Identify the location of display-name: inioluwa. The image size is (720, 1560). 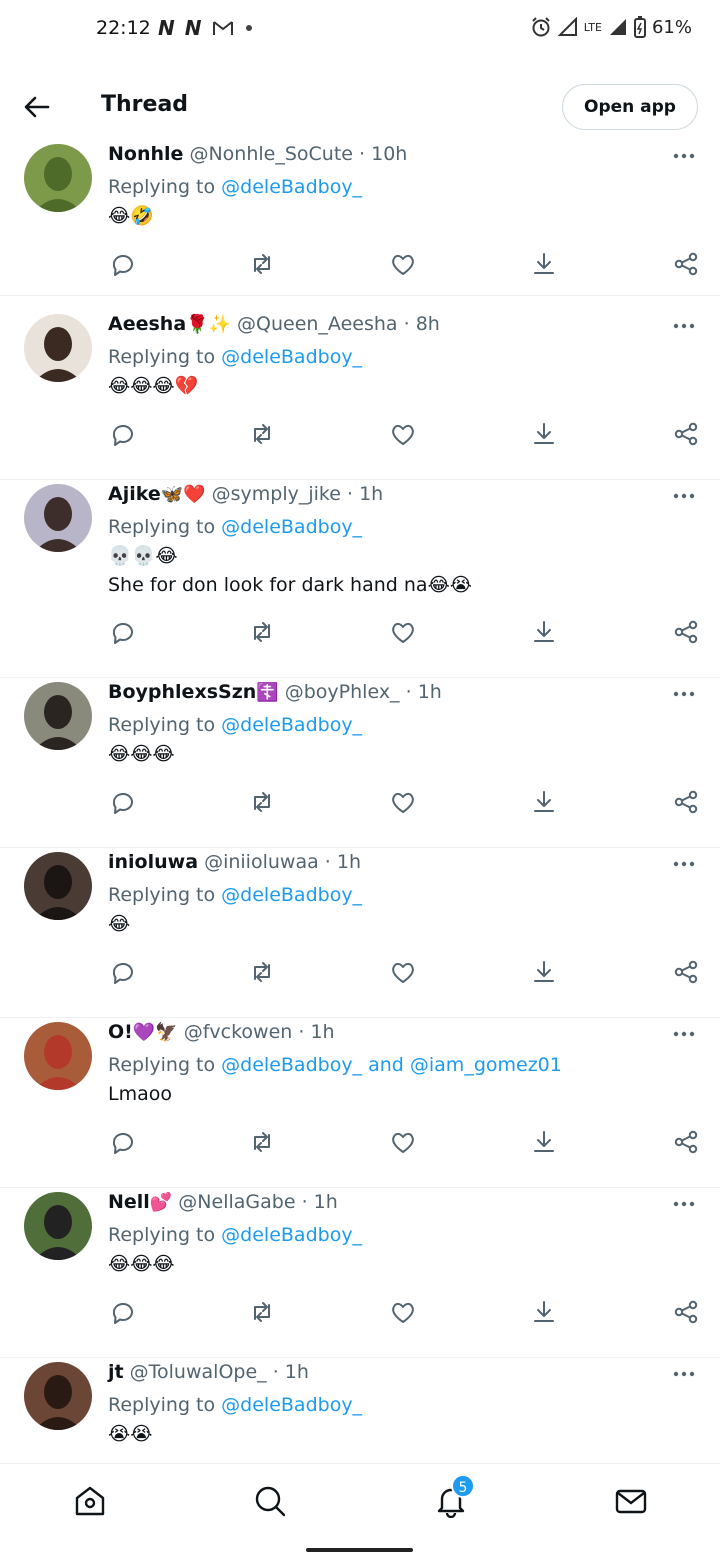
(153, 862).